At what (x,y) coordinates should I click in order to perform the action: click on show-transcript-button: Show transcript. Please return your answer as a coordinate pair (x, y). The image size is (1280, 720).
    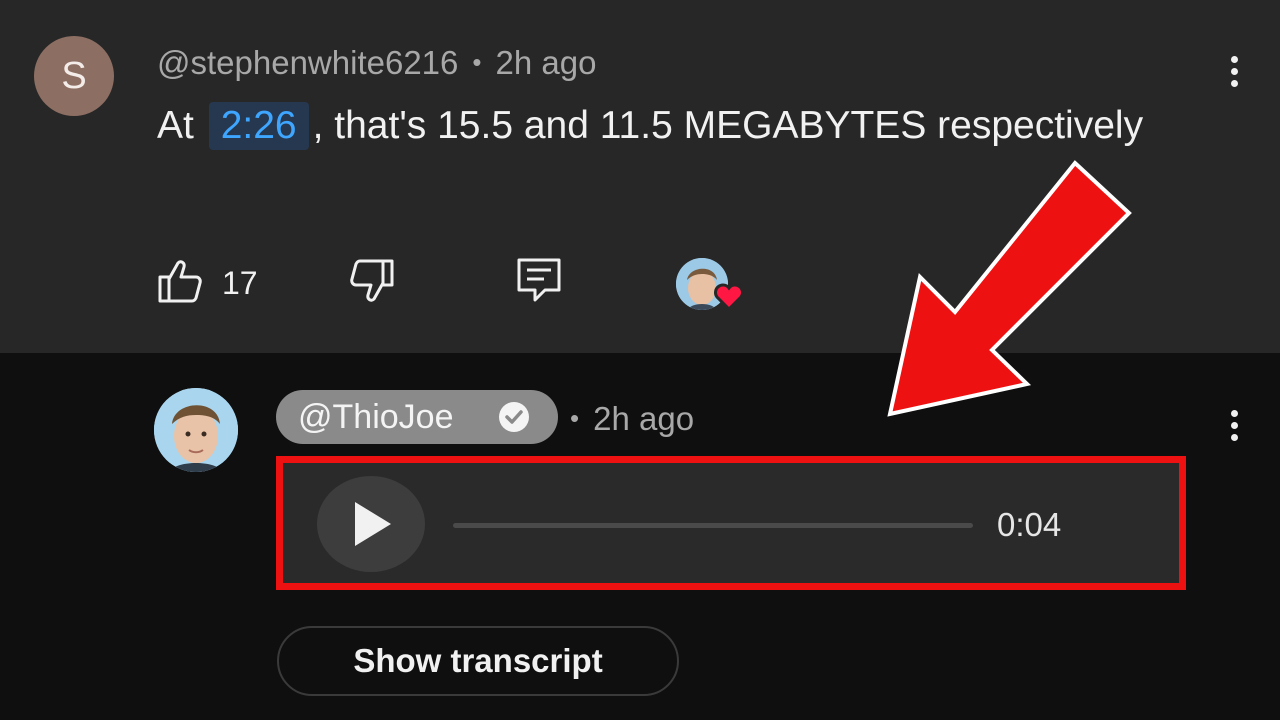
    Looking at the image, I should click on (478, 661).